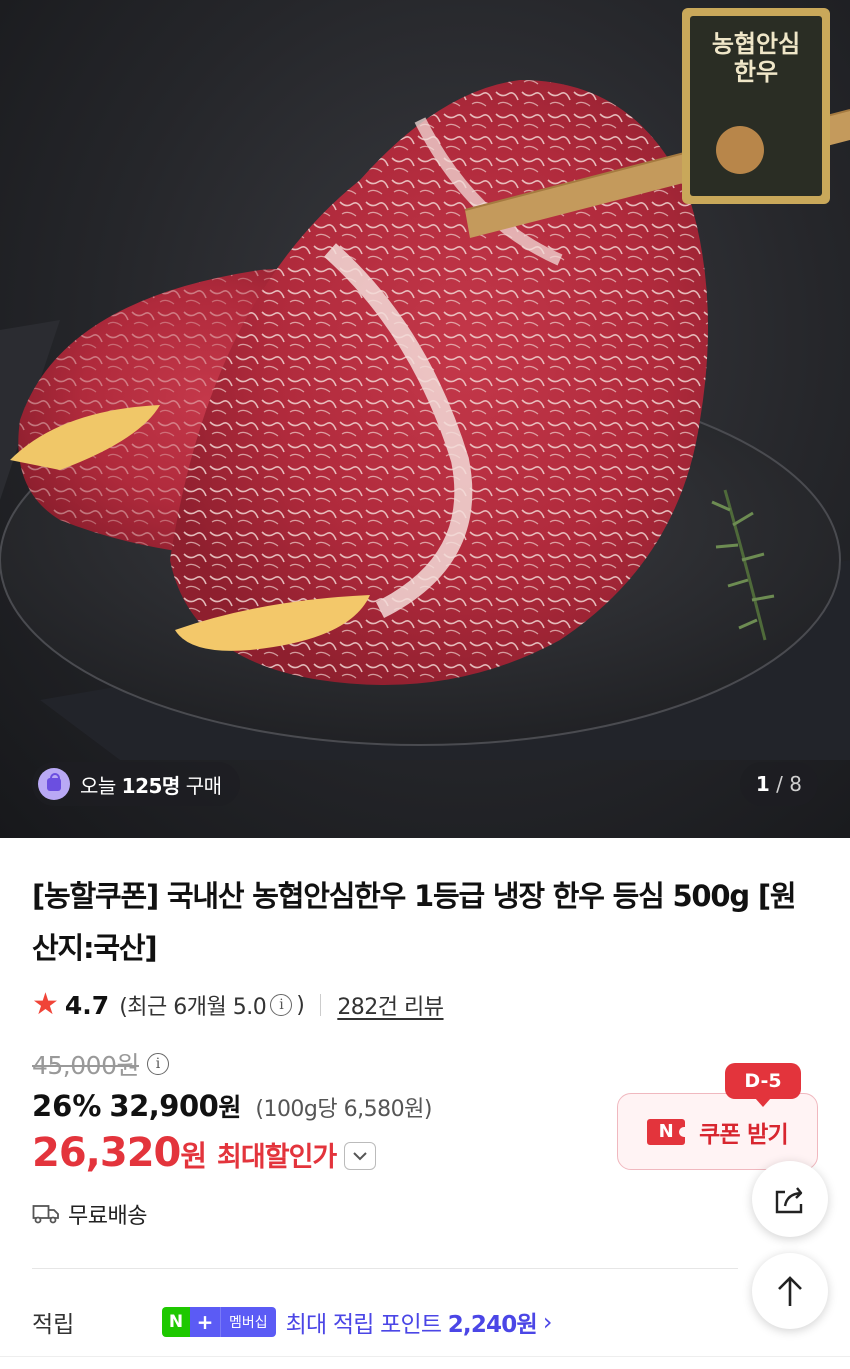  What do you see at coordinates (219, 1322) in the screenshot?
I see `naver-plus-membership-badge: N + 멤버십` at bounding box center [219, 1322].